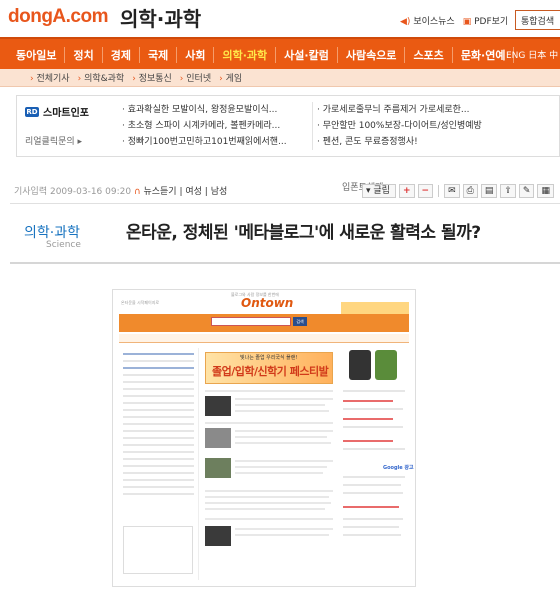 This screenshot has width=560, height=595. What do you see at coordinates (137, 192) in the screenshot?
I see `headphone-icon: ∩` at bounding box center [137, 192].